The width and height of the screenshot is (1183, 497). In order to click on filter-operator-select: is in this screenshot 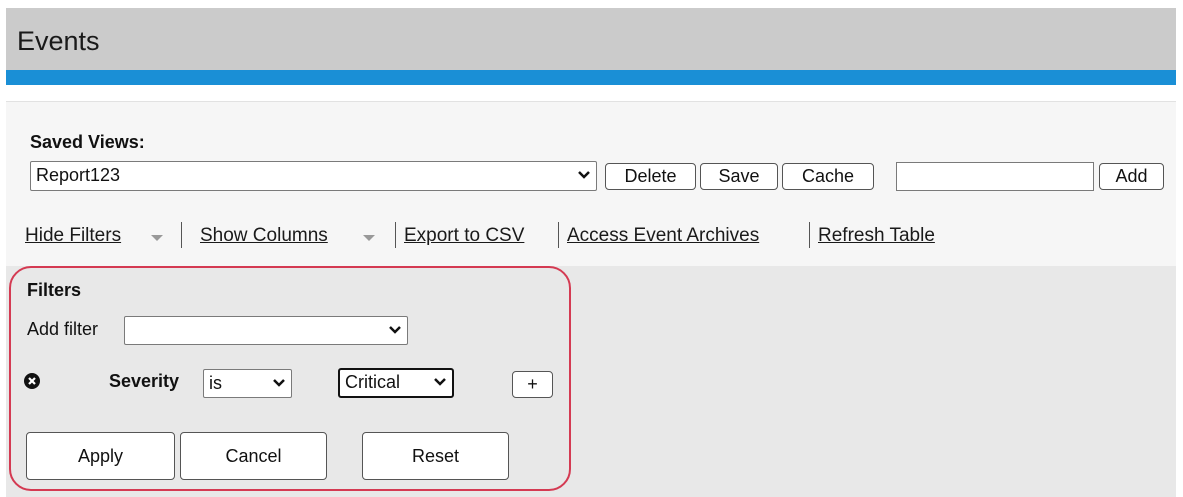, I will do `click(247, 383)`.